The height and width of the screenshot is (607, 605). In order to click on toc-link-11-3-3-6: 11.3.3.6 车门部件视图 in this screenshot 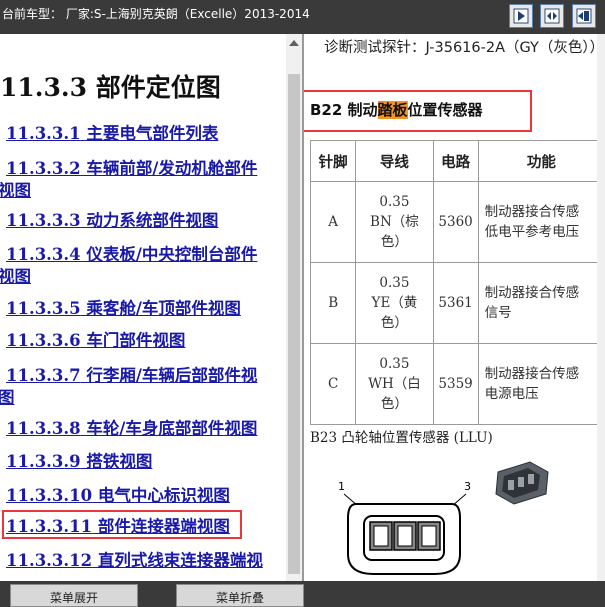, I will do `click(95, 341)`.